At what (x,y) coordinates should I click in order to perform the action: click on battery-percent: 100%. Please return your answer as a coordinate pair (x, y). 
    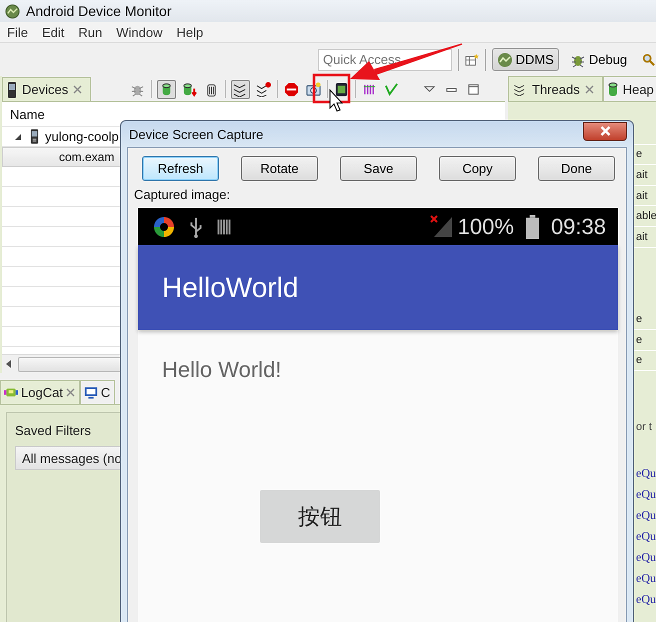
    Looking at the image, I should click on (486, 227).